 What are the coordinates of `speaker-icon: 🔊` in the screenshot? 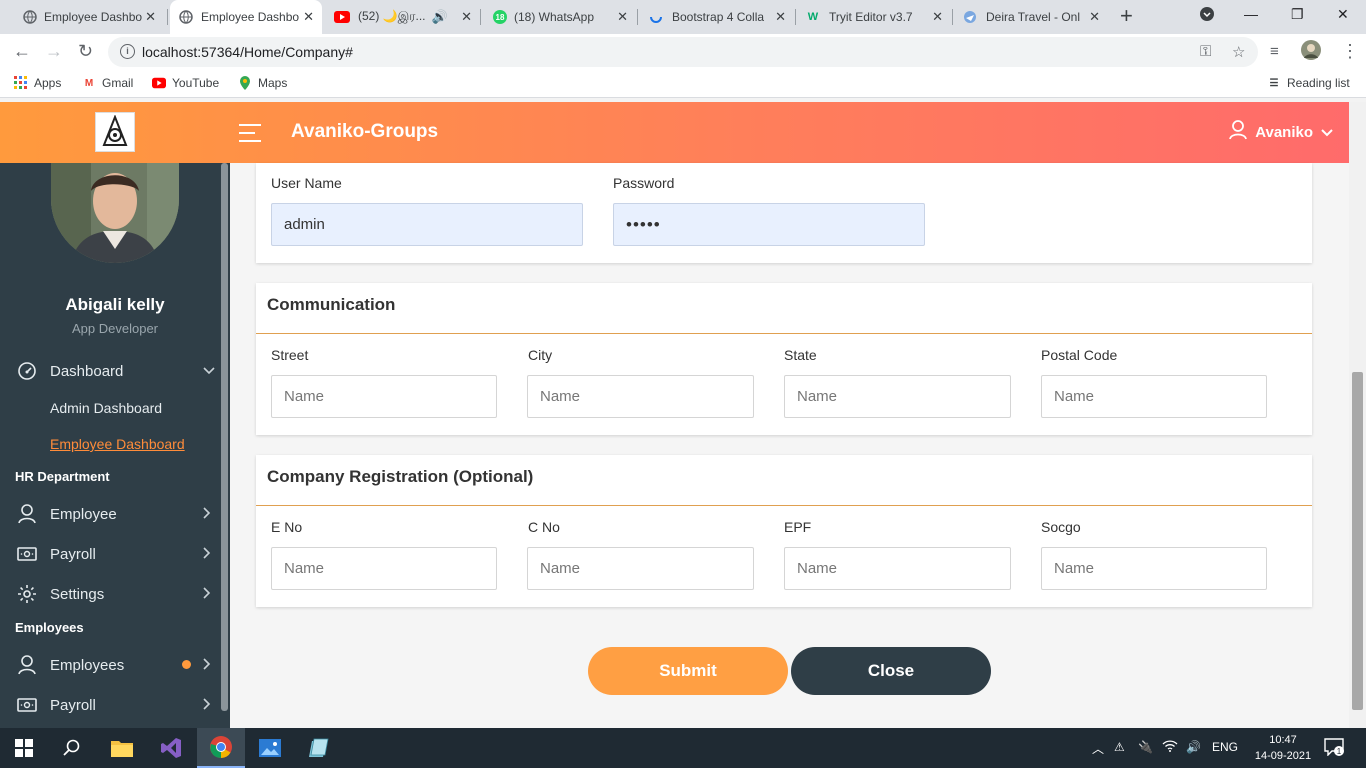 It's located at (440, 17).